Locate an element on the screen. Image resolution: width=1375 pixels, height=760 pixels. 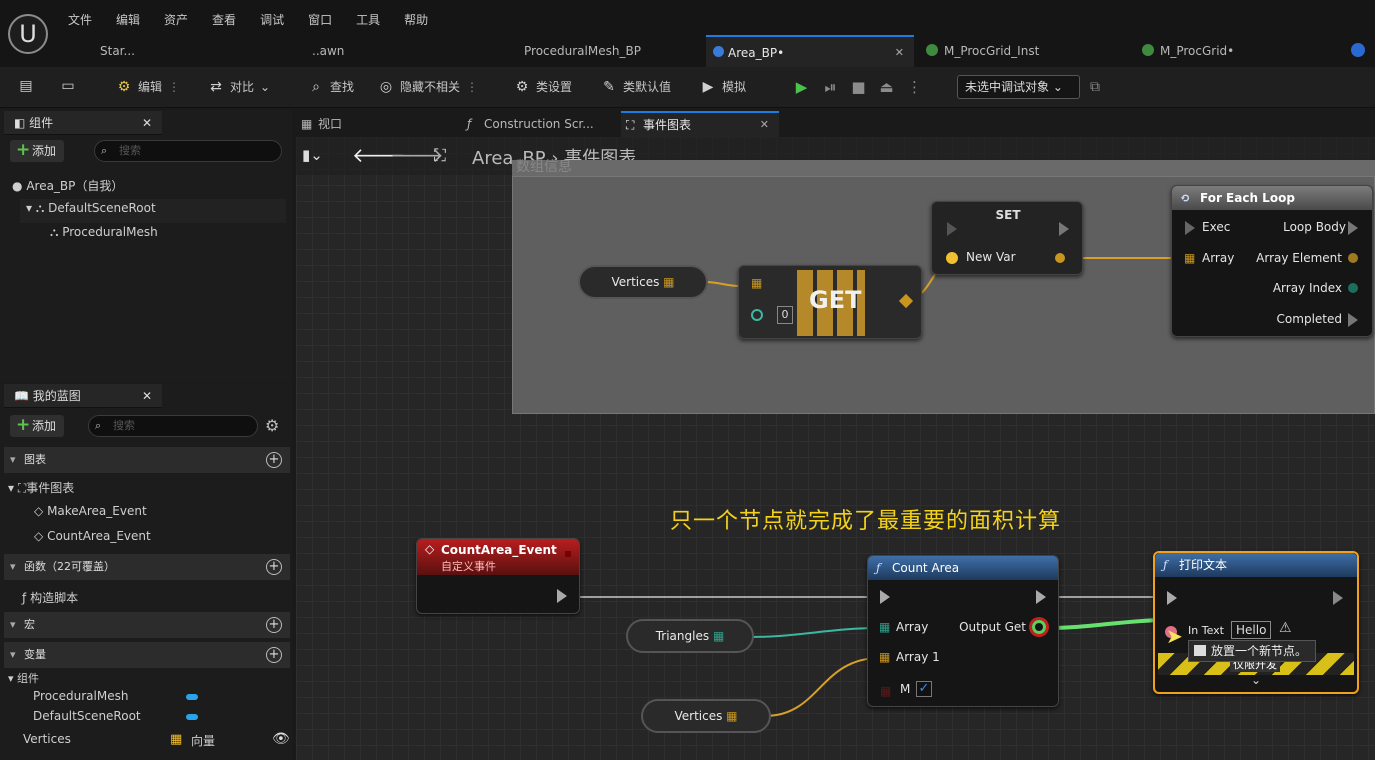
warning-icon: ⚠ is located at coordinates (1285, 628).